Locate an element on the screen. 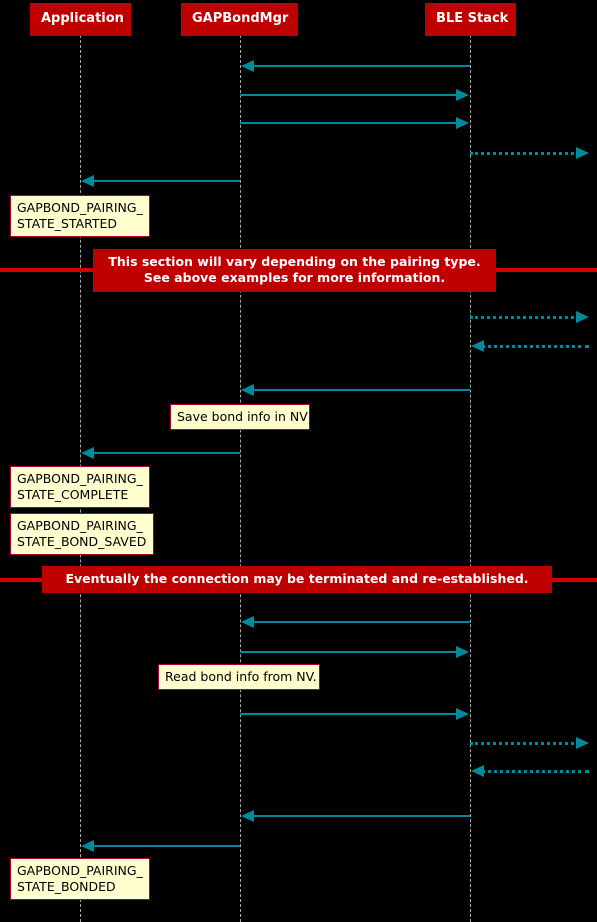 The image size is (597, 922). message-m13 is located at coordinates (524, 743).